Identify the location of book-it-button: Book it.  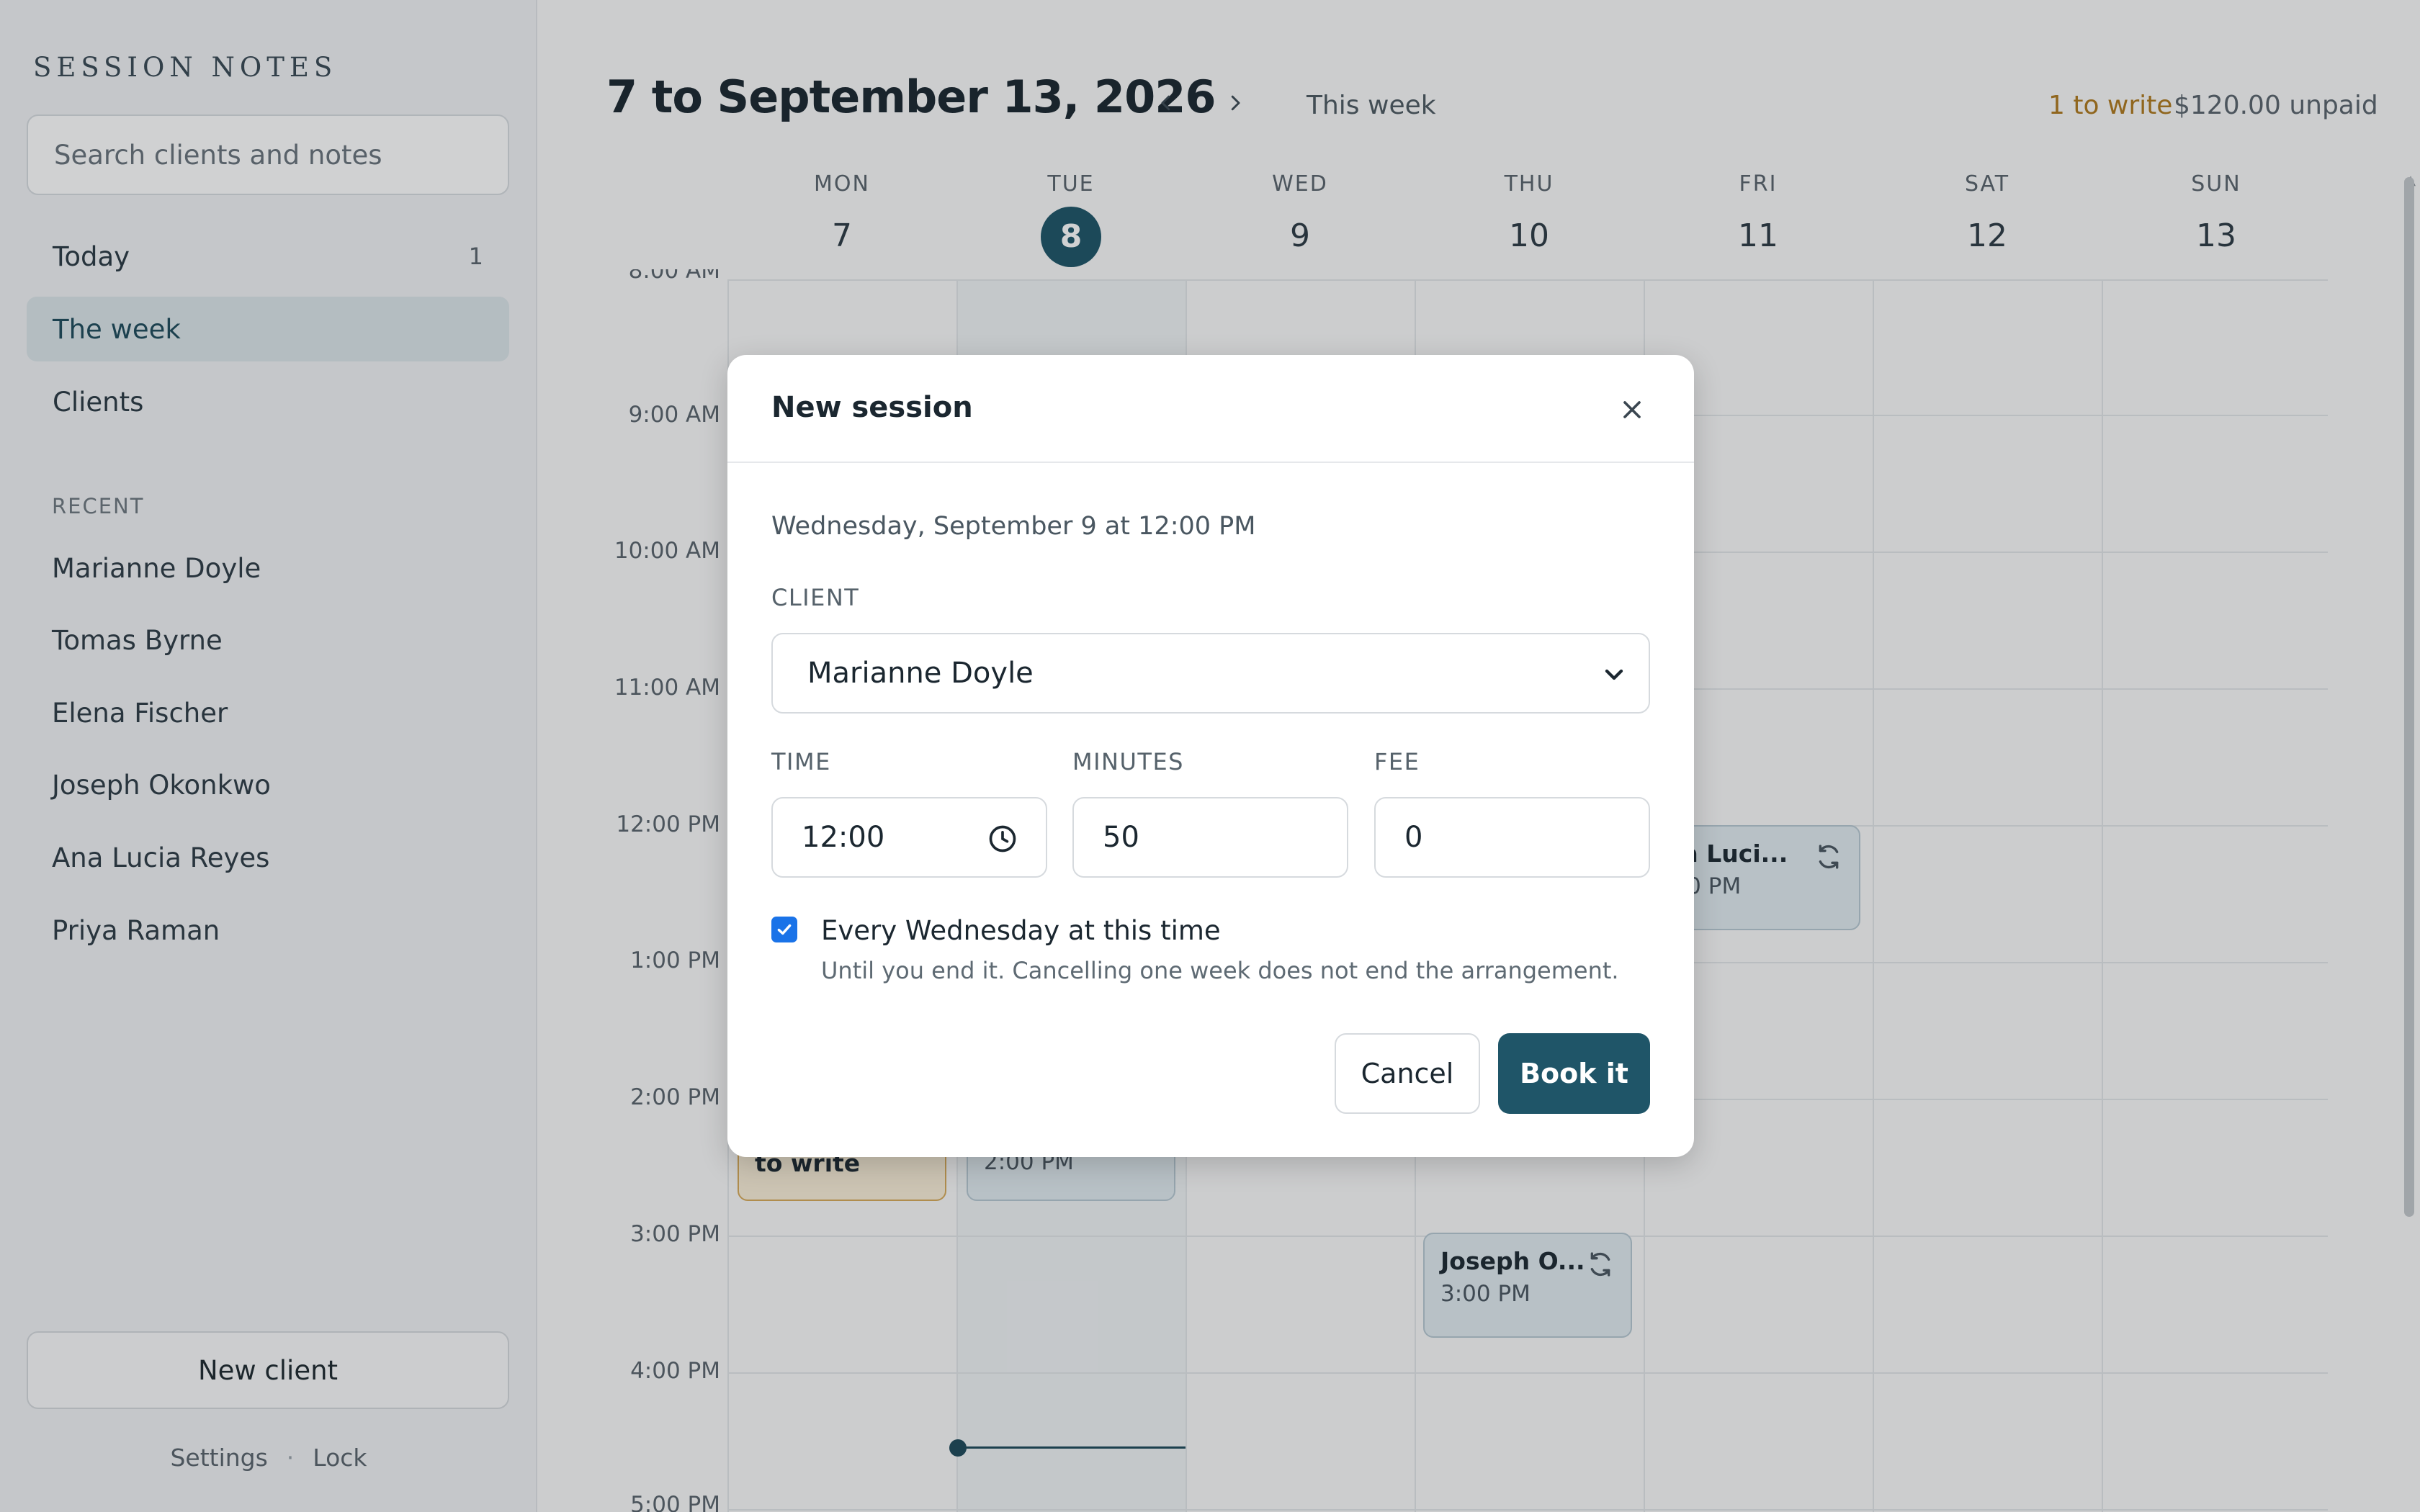
(1574, 1073).